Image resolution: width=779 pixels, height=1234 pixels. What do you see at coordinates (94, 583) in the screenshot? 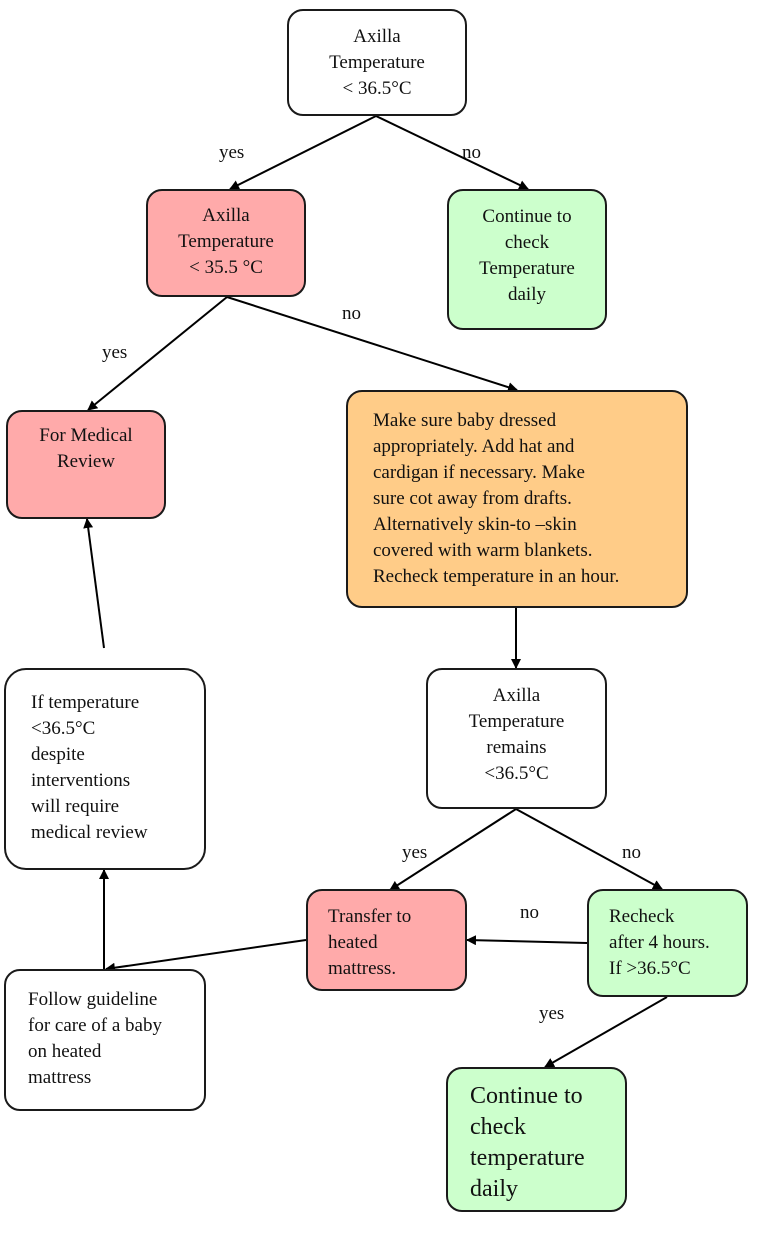
I see `edge-despite-to-medical-review` at bounding box center [94, 583].